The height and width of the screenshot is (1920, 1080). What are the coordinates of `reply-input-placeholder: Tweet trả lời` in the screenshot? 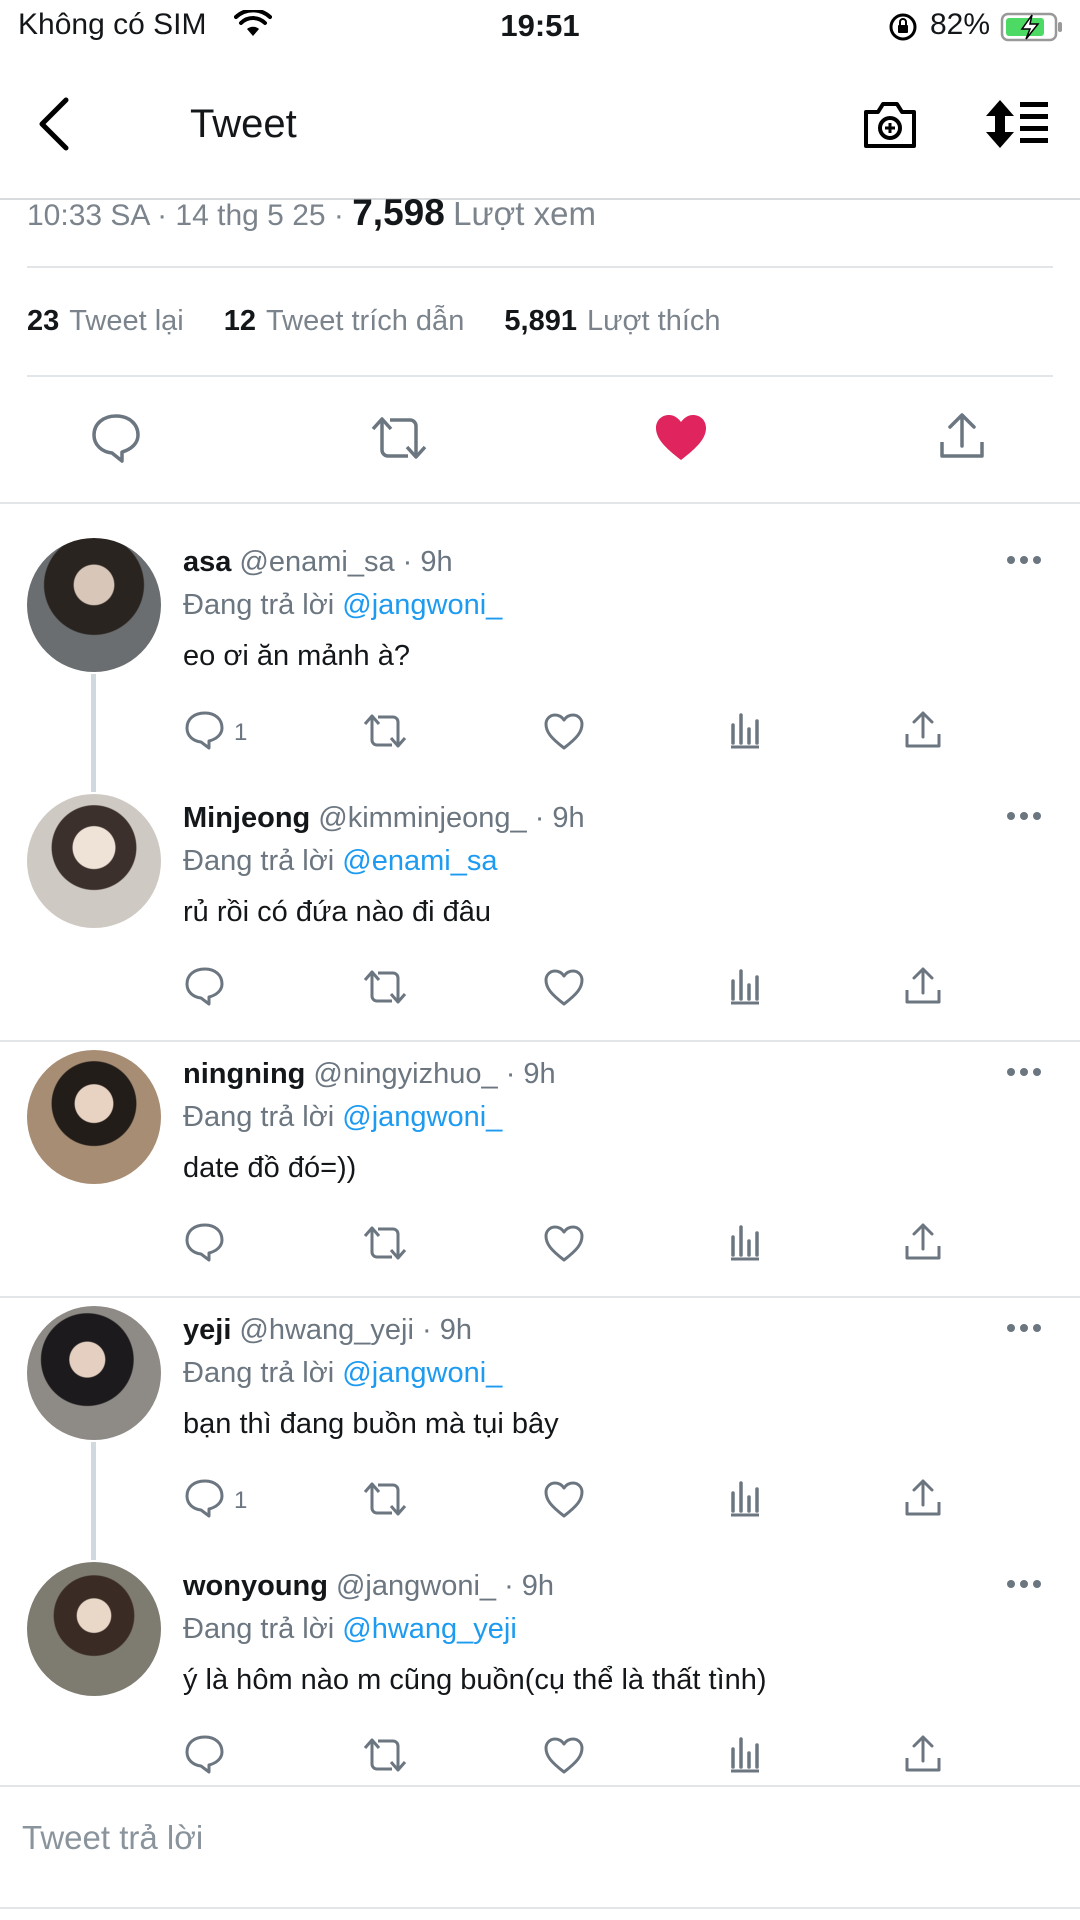 It's located at (112, 1838).